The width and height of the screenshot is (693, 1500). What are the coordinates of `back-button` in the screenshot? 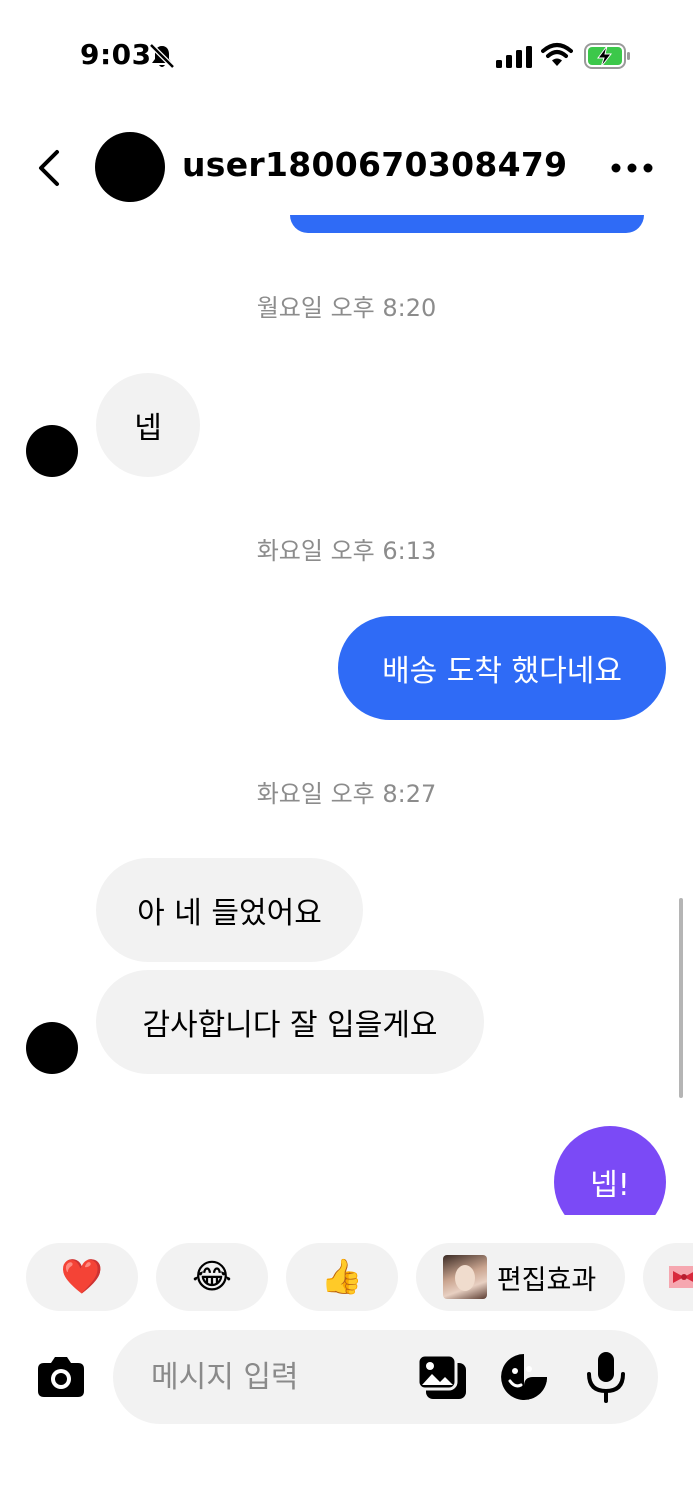 It's located at (48, 168).